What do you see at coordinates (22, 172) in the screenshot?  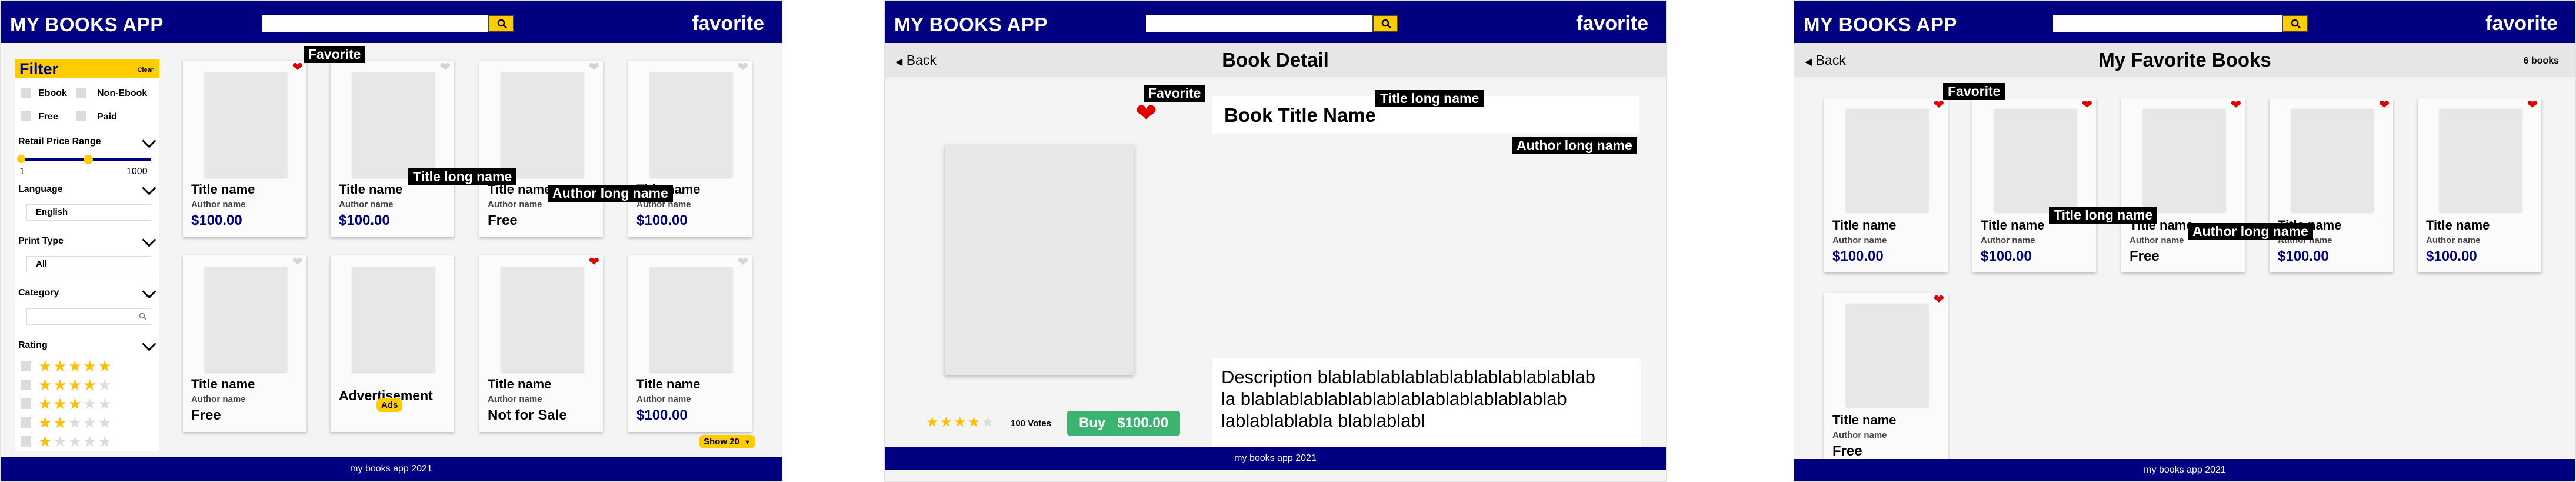 I see `price-min-value: 1` at bounding box center [22, 172].